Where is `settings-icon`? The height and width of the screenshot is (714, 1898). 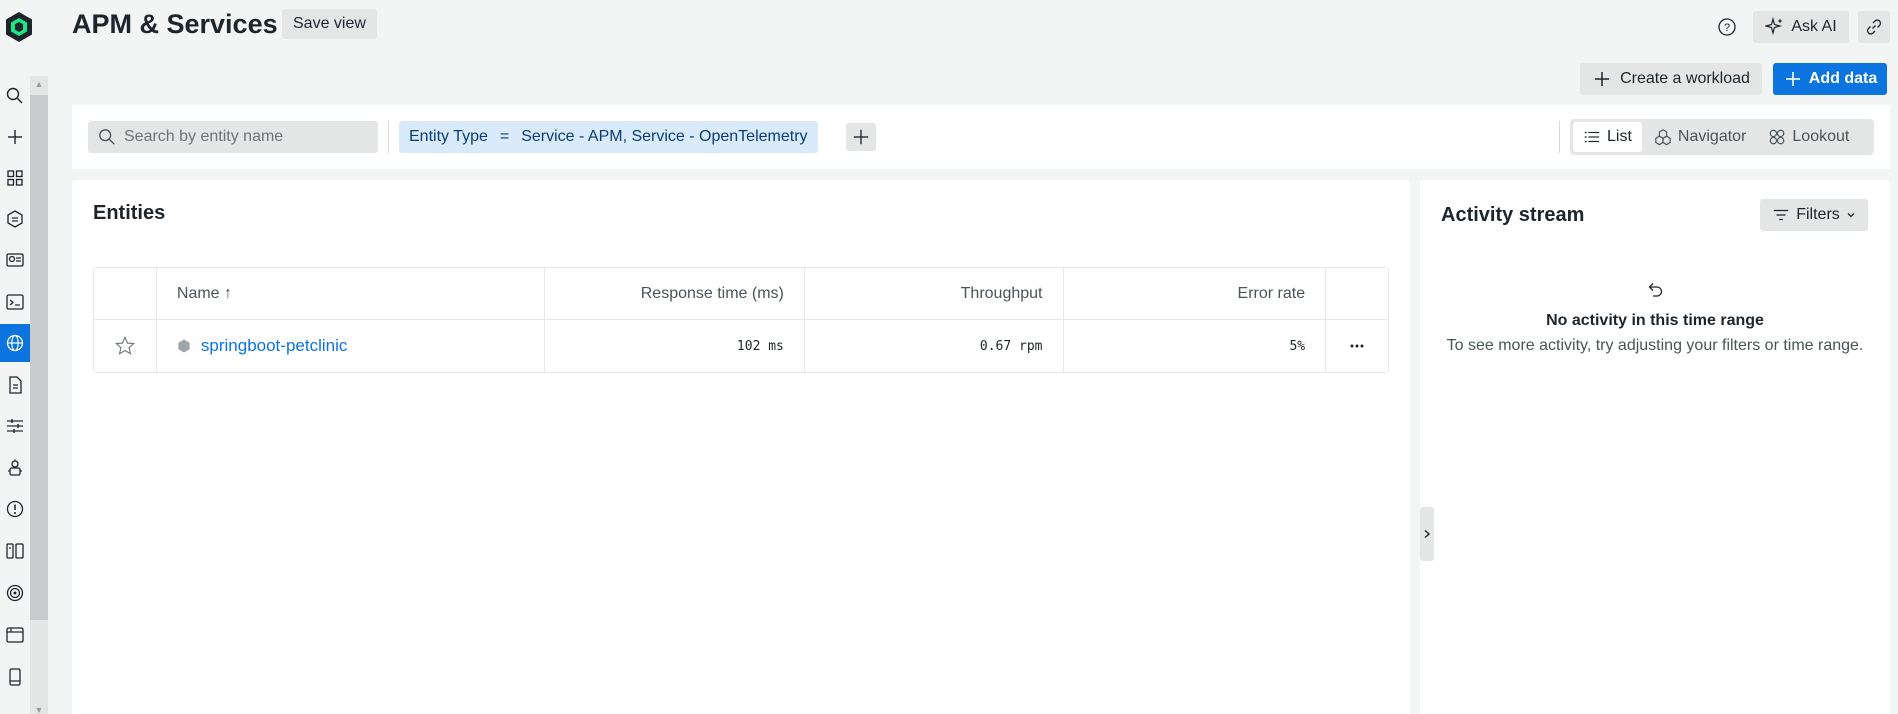 settings-icon is located at coordinates (15, 426).